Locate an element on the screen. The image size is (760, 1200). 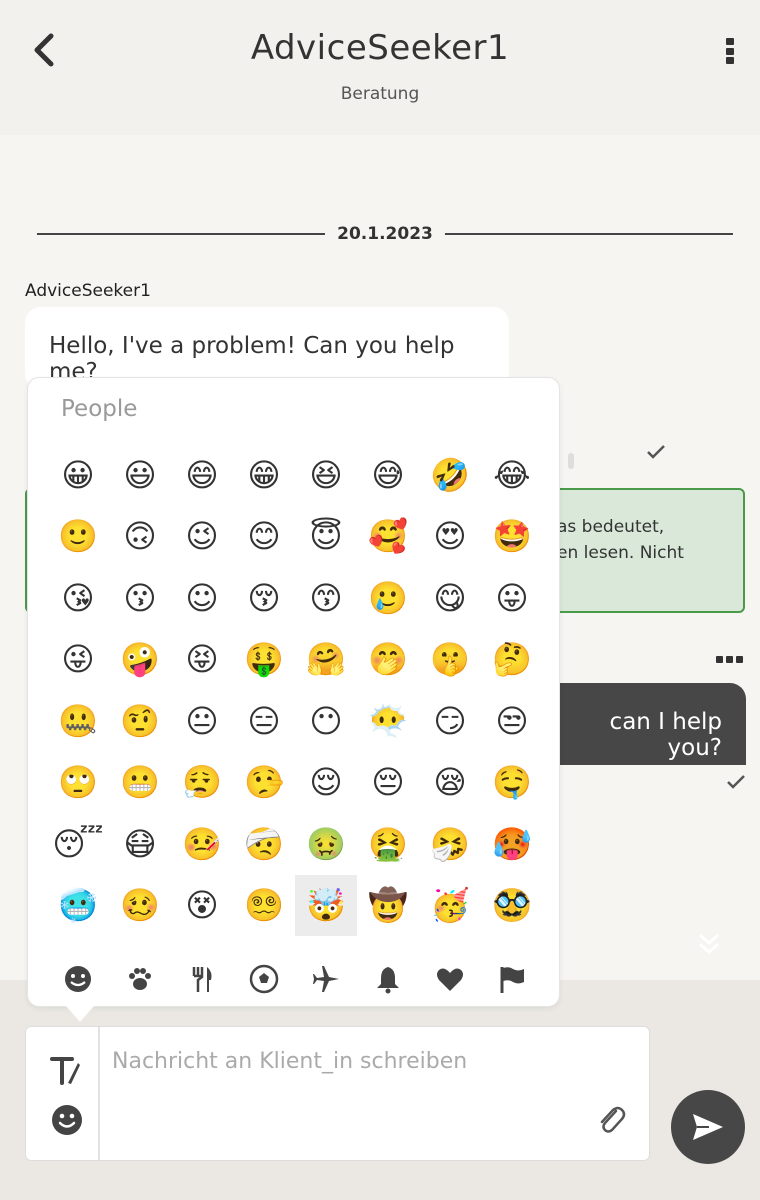
emoji-cell: 😇 is located at coordinates (326, 537).